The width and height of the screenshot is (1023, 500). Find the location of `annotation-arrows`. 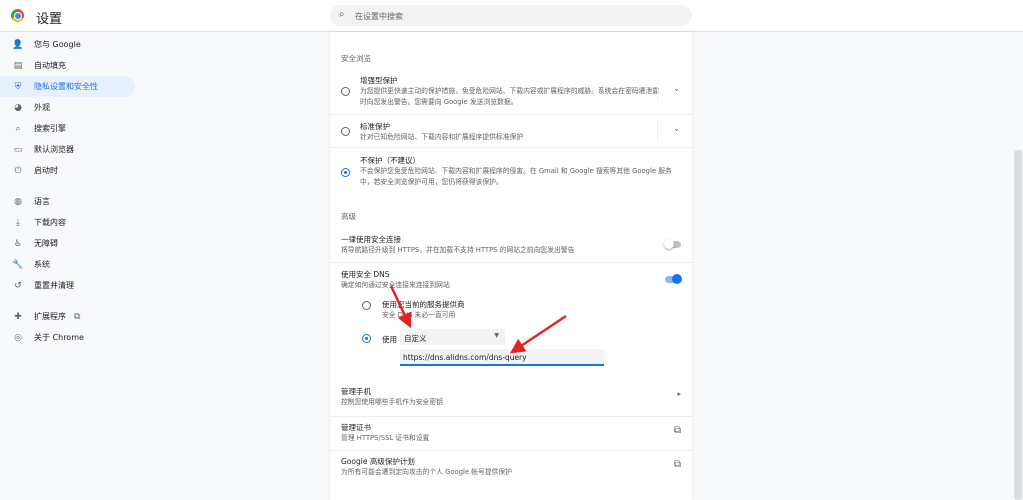

annotation-arrows is located at coordinates (478, 319).